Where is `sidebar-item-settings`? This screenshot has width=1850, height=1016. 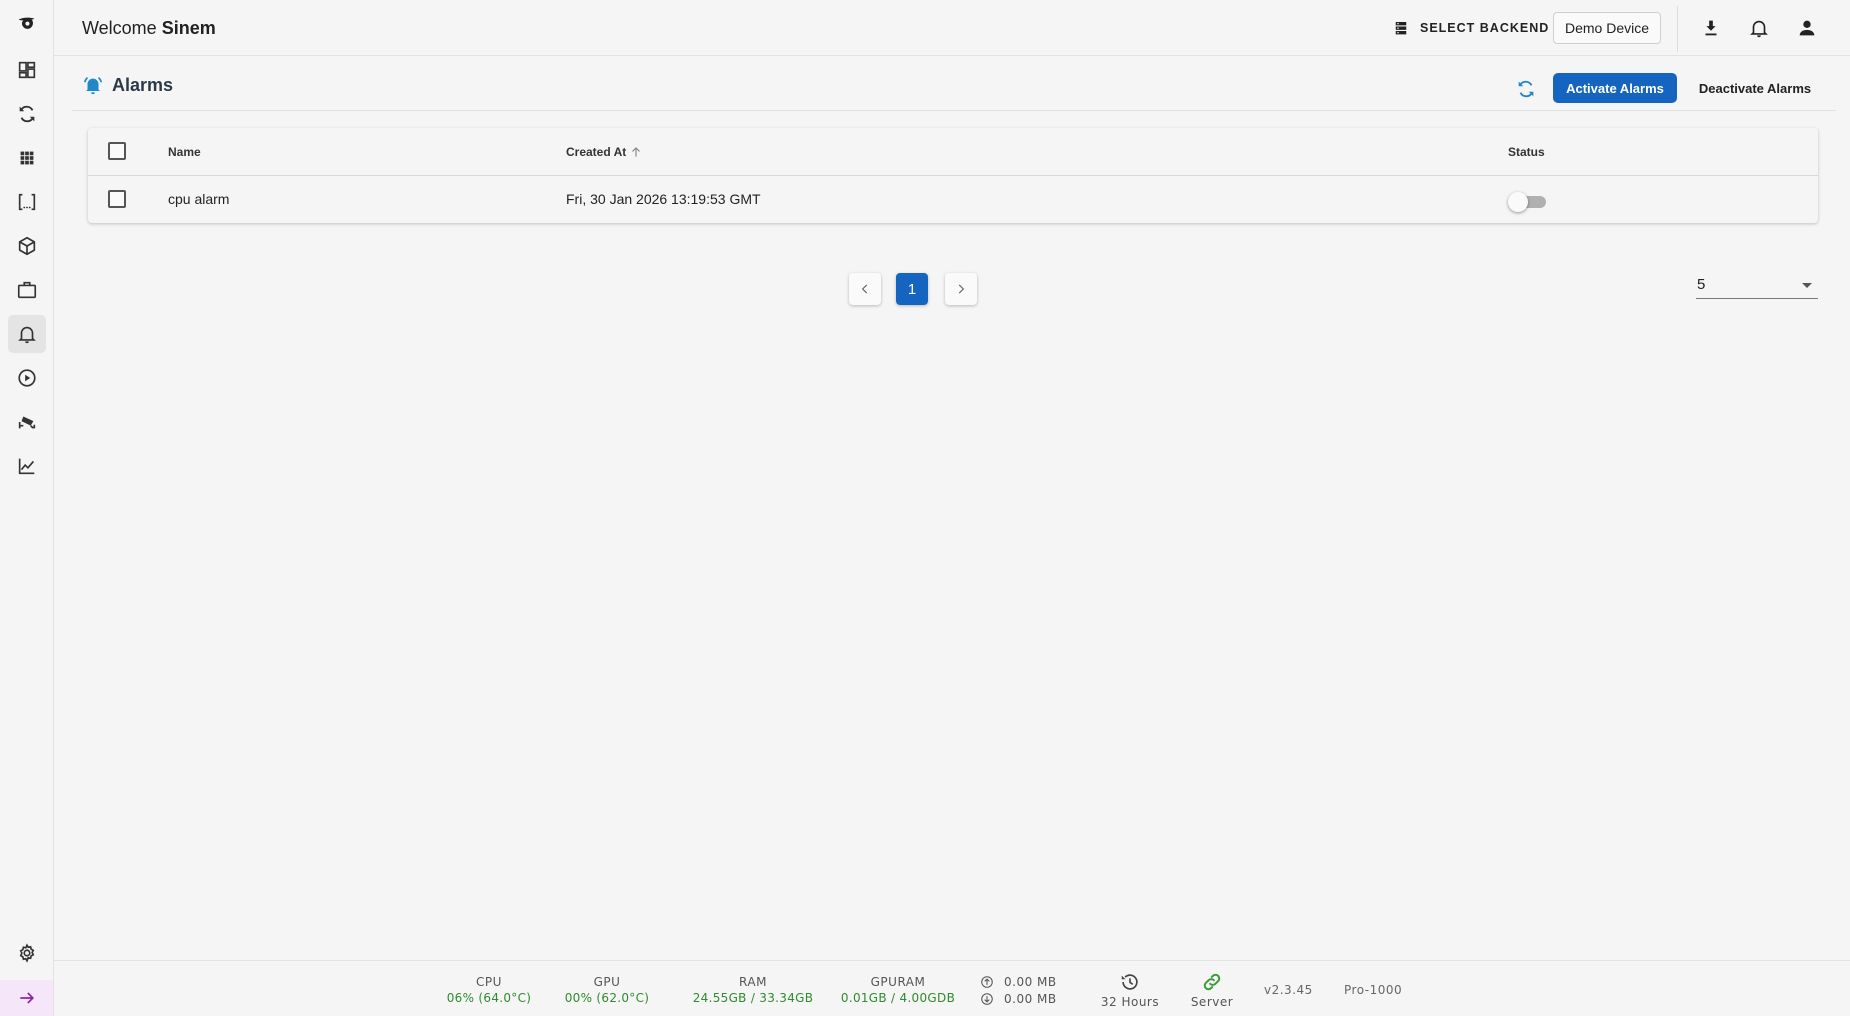 sidebar-item-settings is located at coordinates (27, 953).